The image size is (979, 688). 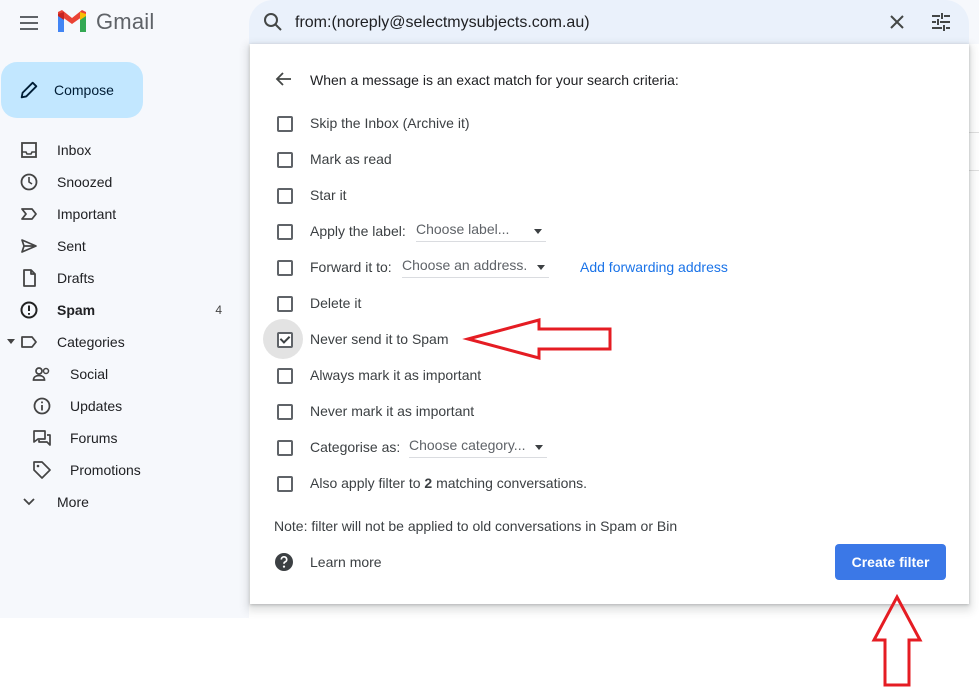 I want to click on sidebar-item-important: Important, so click(x=120, y=214).